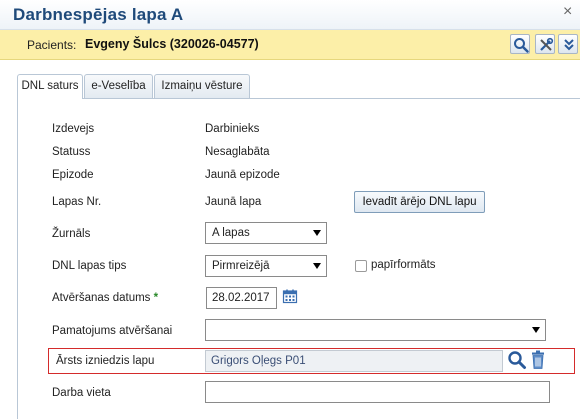 The height and width of the screenshot is (419, 580). I want to click on lapas-nr-value: Jaunā lapa, so click(233, 202).